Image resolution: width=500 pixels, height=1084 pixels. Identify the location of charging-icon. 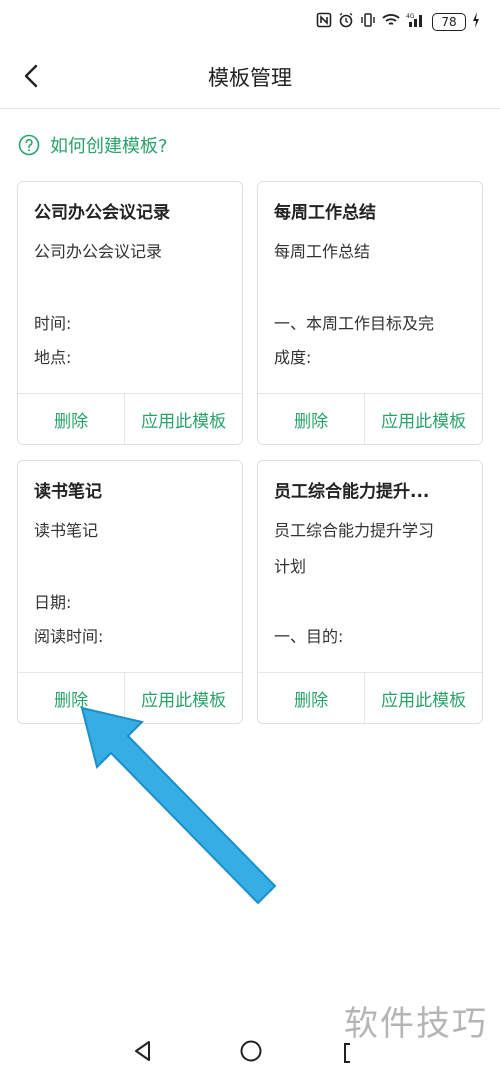
(476, 22).